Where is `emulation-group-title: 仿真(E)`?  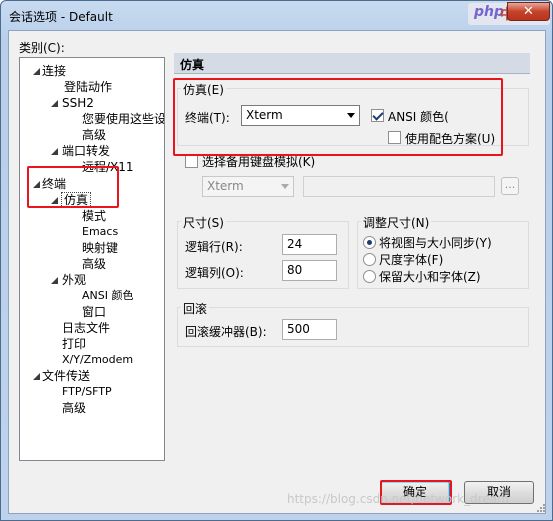 emulation-group-title: 仿真(E) is located at coordinates (203, 89).